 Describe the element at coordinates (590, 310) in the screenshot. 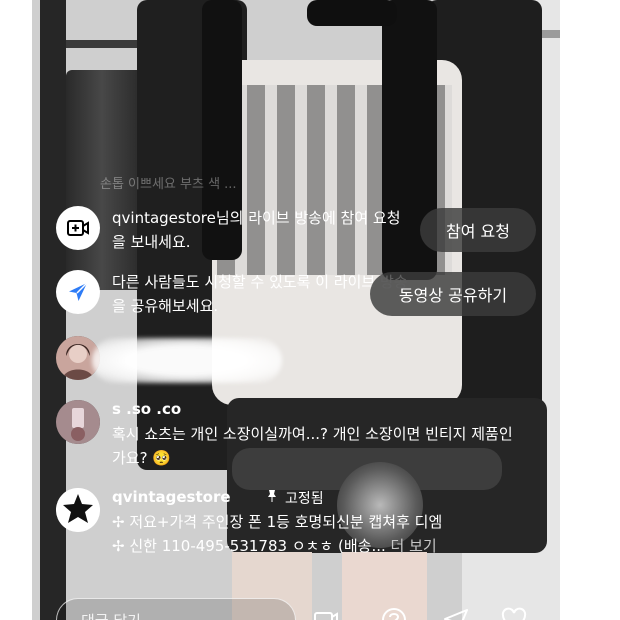

I see `right-edge` at that location.